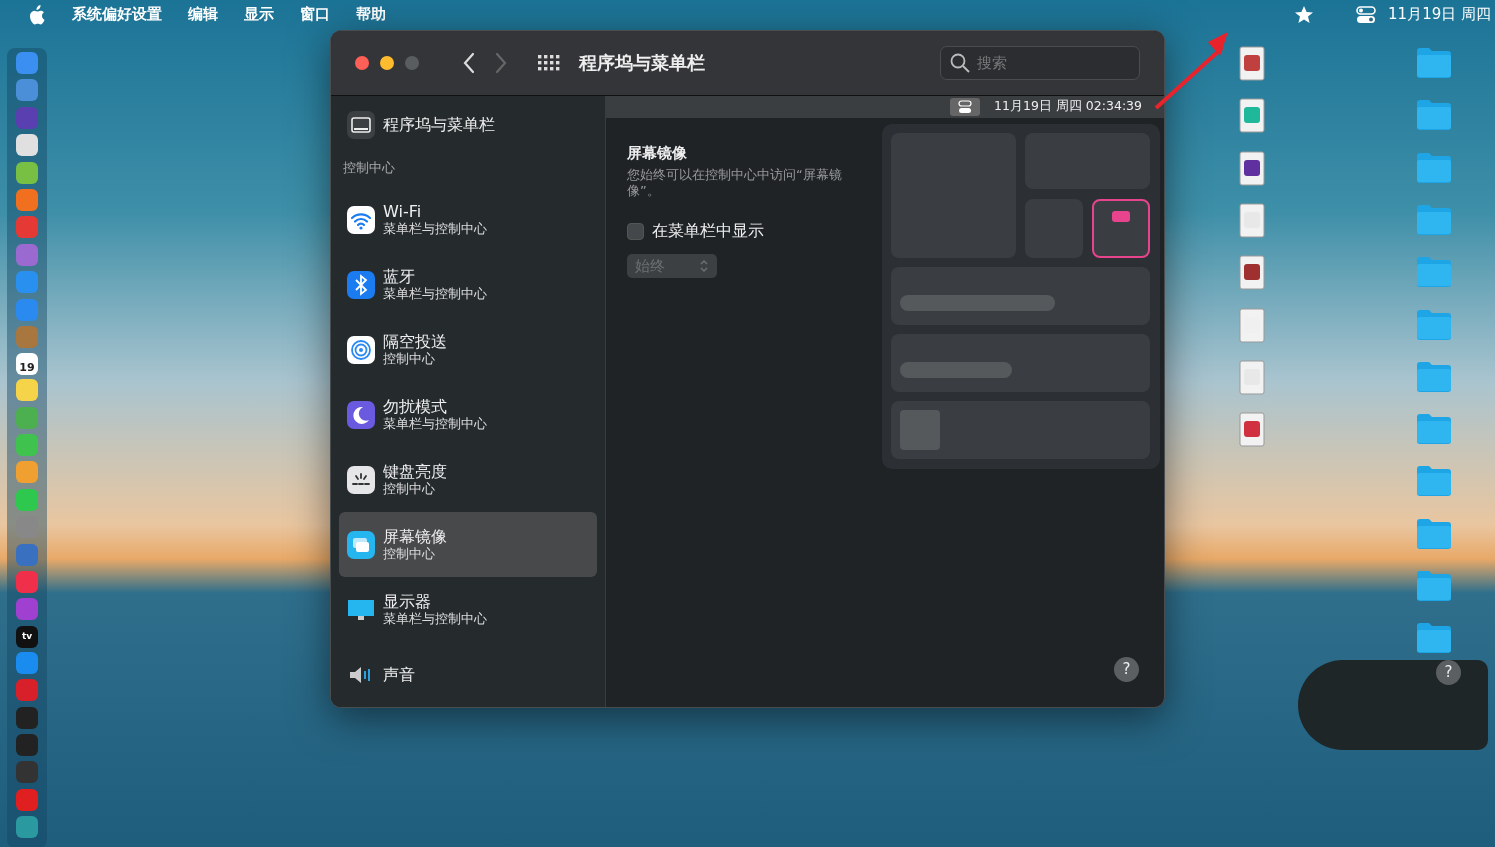 The width and height of the screenshot is (1495, 847). Describe the element at coordinates (415, 406) in the screenshot. I see `item-title: 勿扰模式` at that location.